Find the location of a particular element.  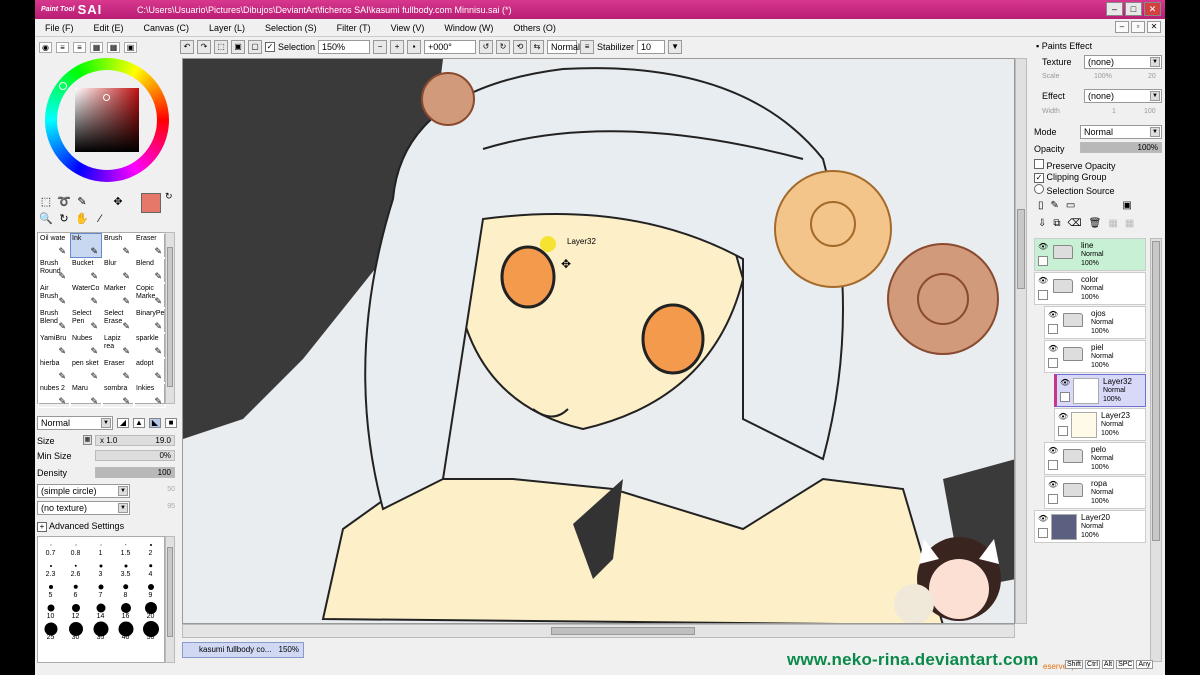

brush-size-preset: 35 is located at coordinates (100, 631).